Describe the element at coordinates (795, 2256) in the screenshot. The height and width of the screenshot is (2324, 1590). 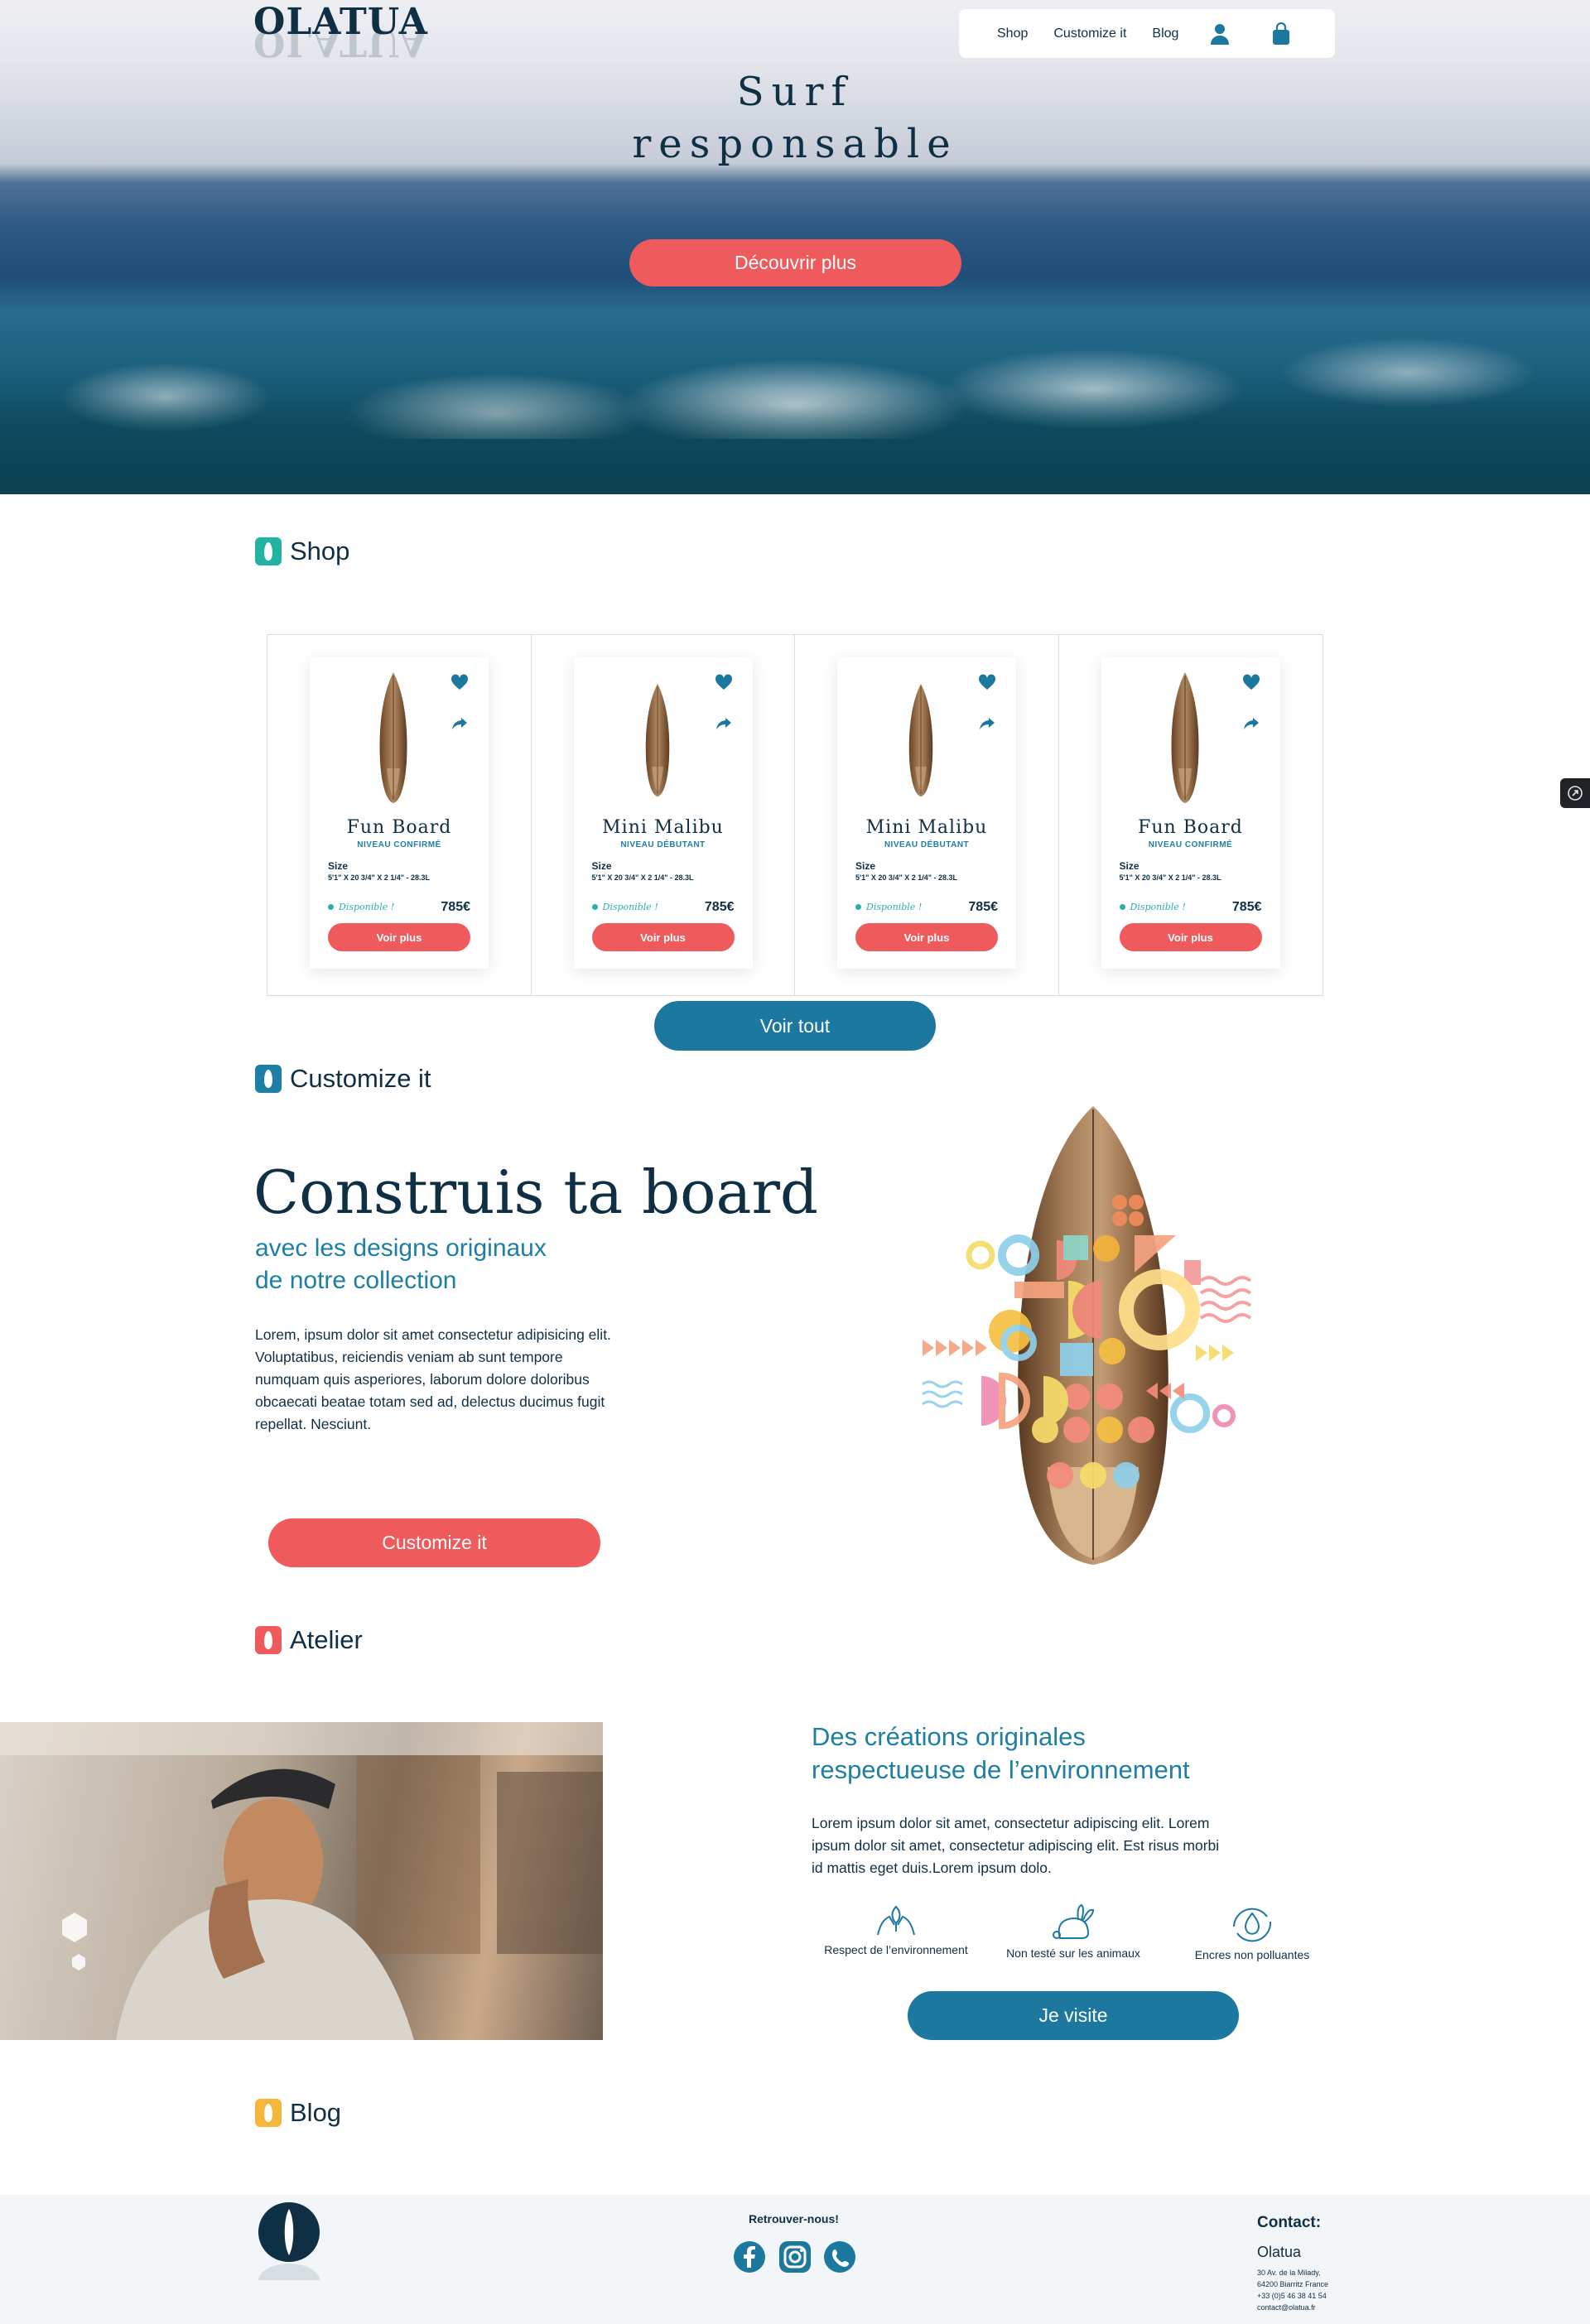
I see `instagram-icon` at that location.